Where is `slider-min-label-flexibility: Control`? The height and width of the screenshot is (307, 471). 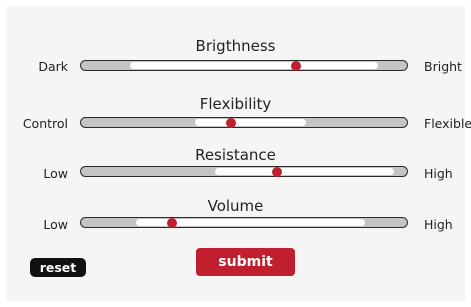 slider-min-label-flexibility: Control is located at coordinates (45, 123).